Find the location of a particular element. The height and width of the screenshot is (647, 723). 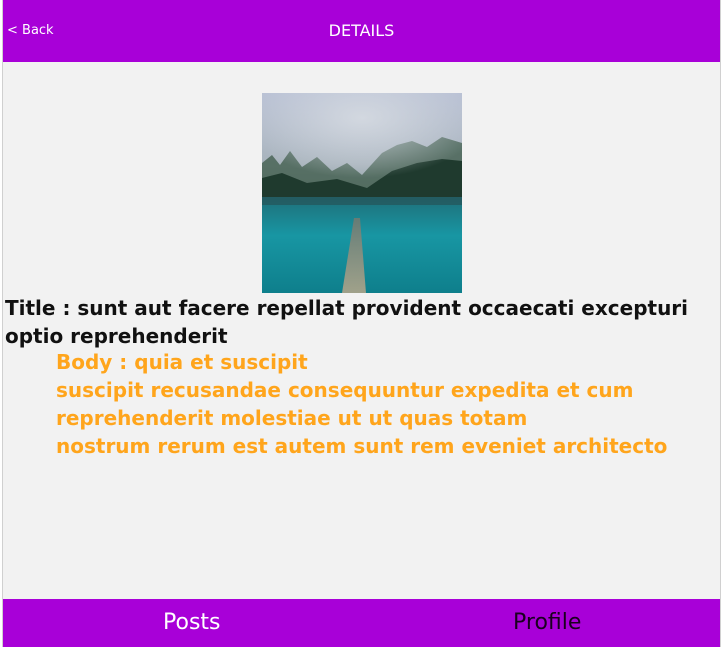

tab-posts: Posts is located at coordinates (192, 623).